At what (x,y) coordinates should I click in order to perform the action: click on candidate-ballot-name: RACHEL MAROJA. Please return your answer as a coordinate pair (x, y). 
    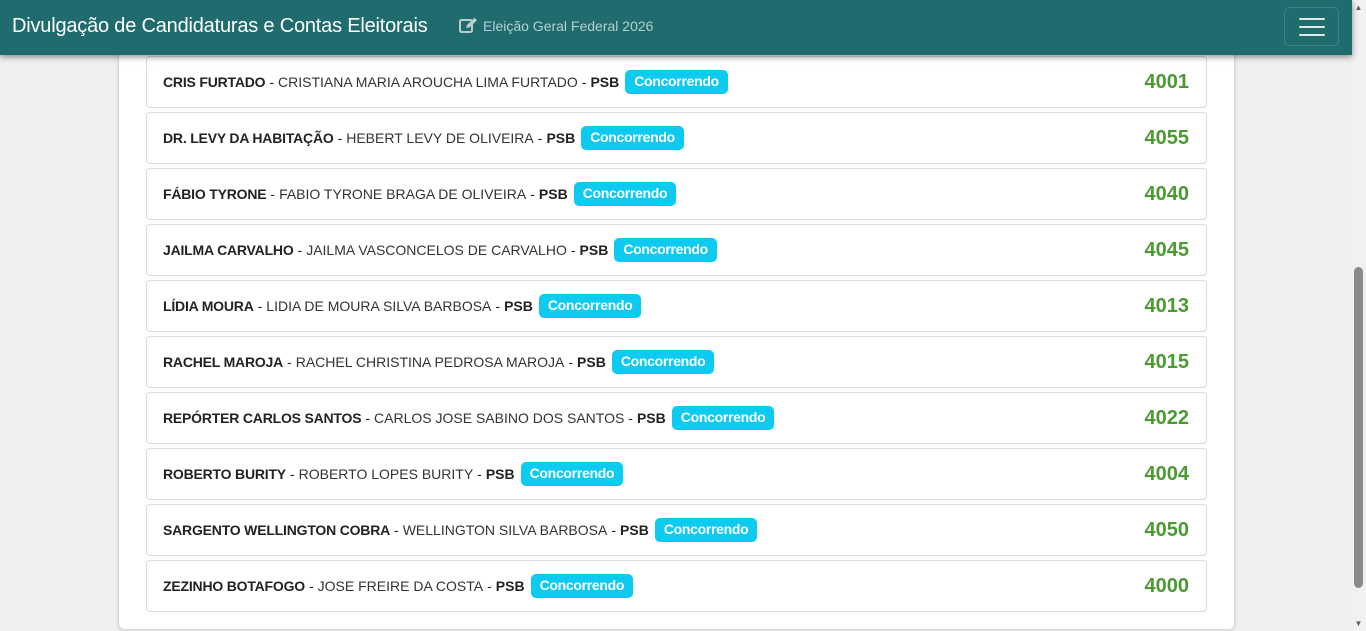
    Looking at the image, I should click on (223, 362).